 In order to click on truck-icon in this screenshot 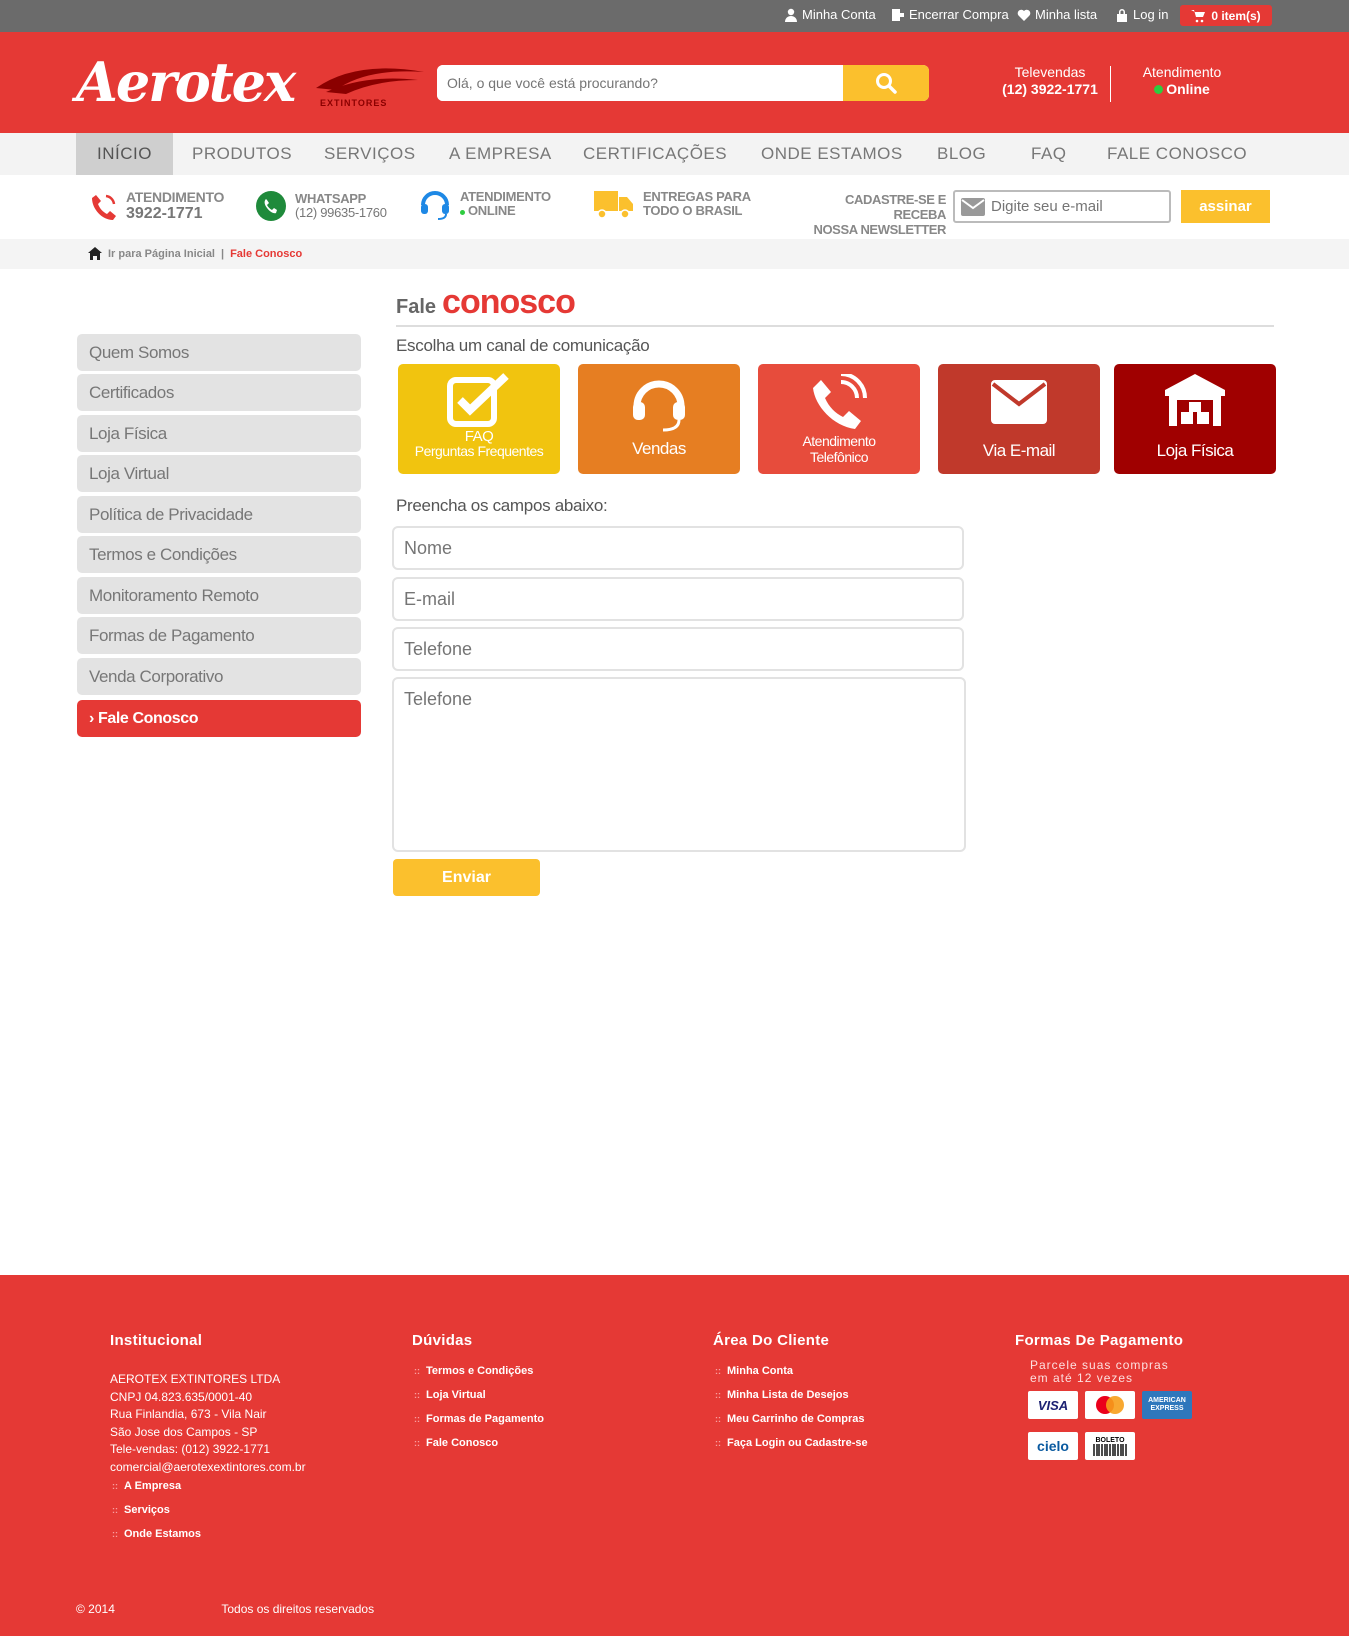, I will do `click(613, 205)`.